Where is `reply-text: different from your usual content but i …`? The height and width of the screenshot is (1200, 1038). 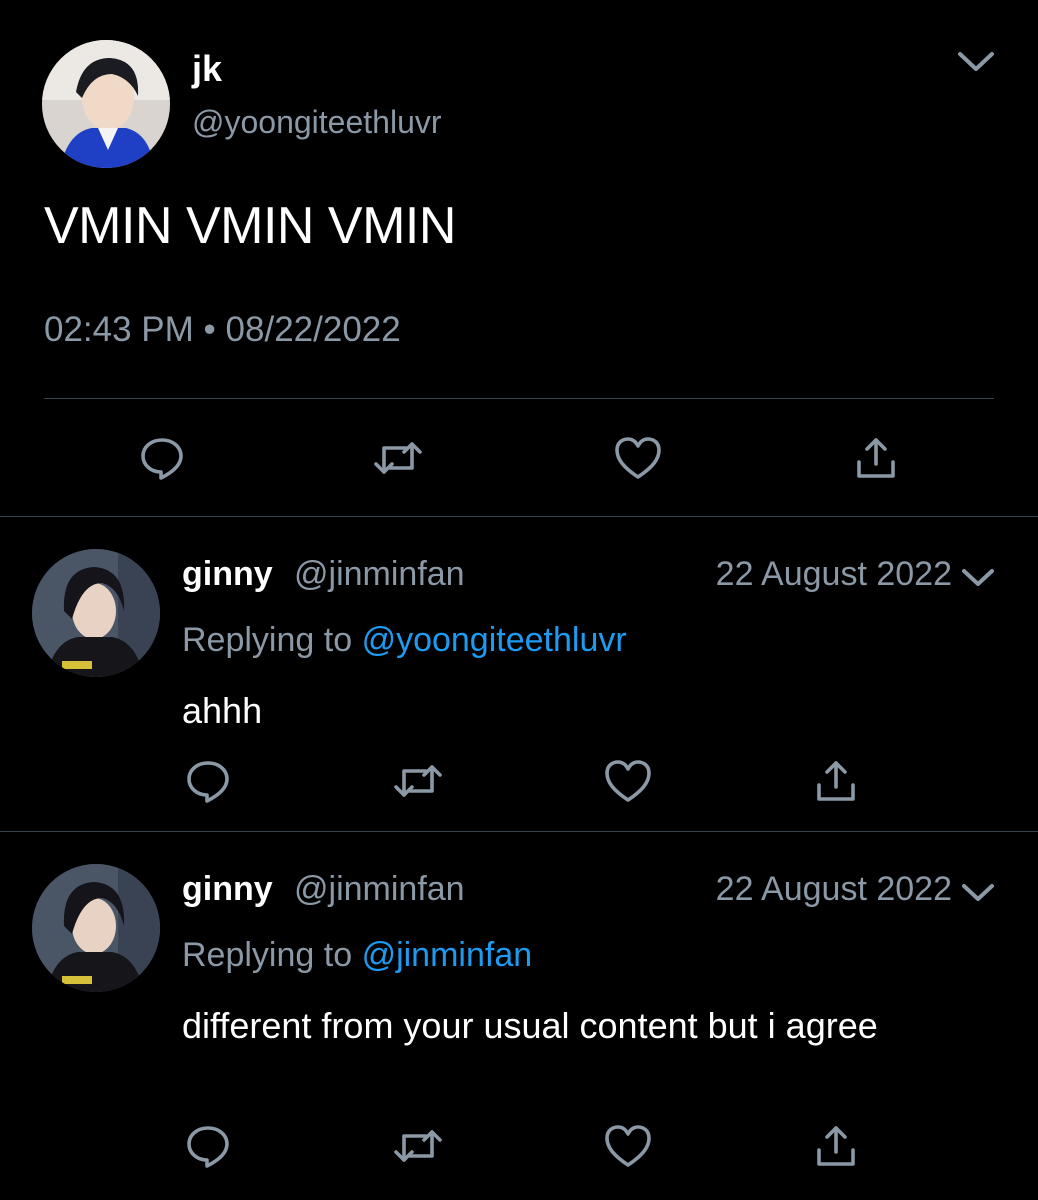 reply-text: different from your usual content but i … is located at coordinates (530, 1025).